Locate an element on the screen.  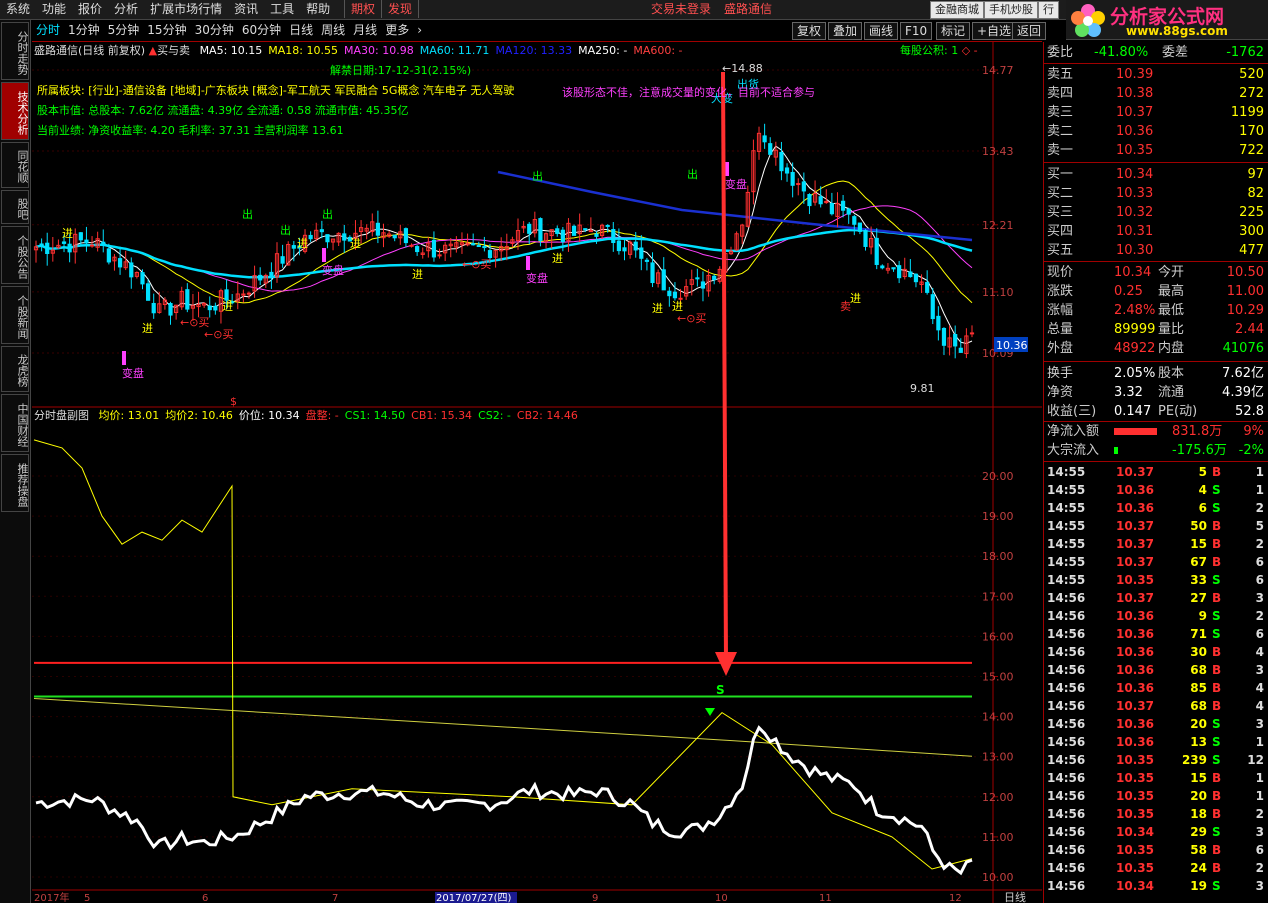
overlay-button: 叠加 is located at coordinates (845, 31).